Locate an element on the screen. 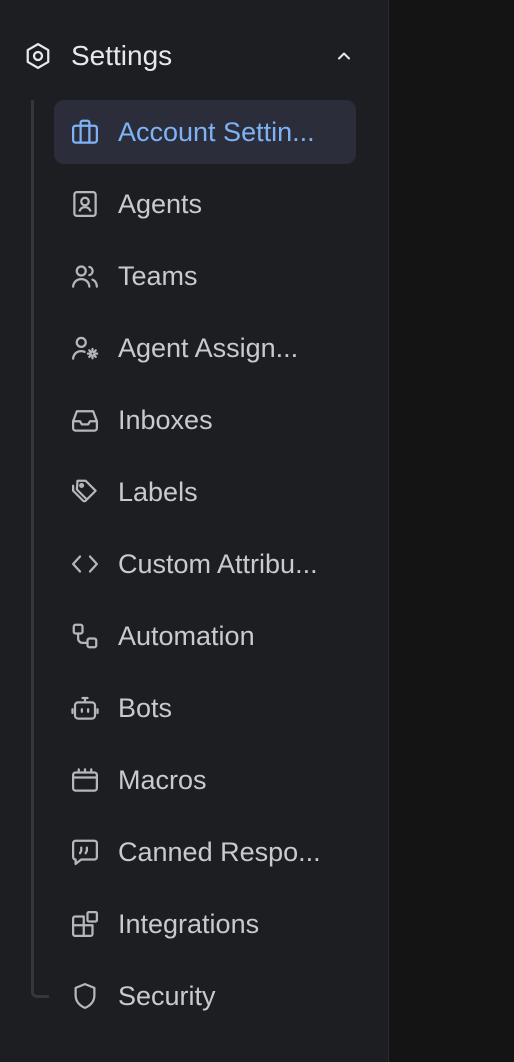 The image size is (514, 1062). sidebar-item-agents: Agents is located at coordinates (205, 204).